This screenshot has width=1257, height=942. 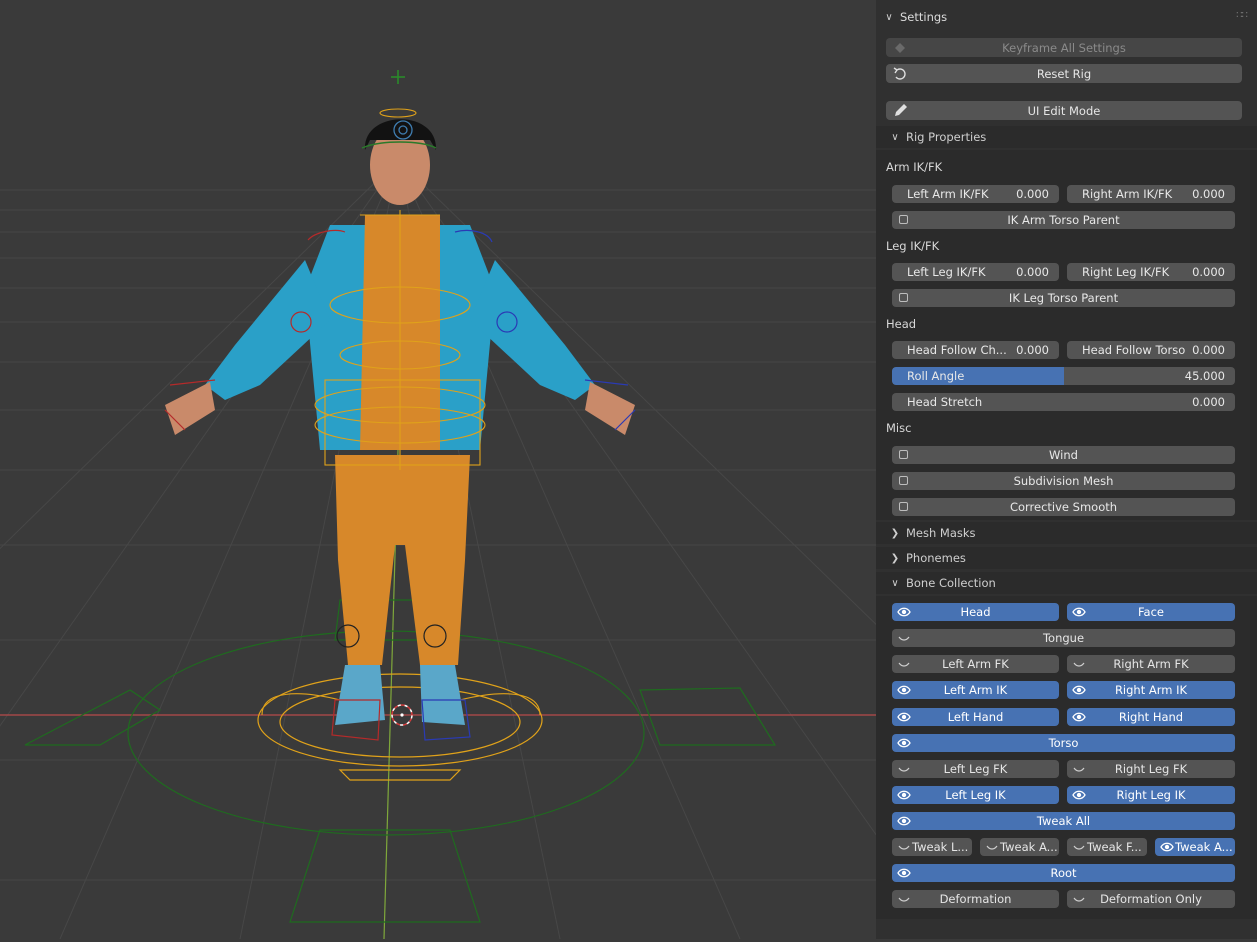 I want to click on corrective-smooth-label: Corrective Smooth, so click(x=1063, y=507).